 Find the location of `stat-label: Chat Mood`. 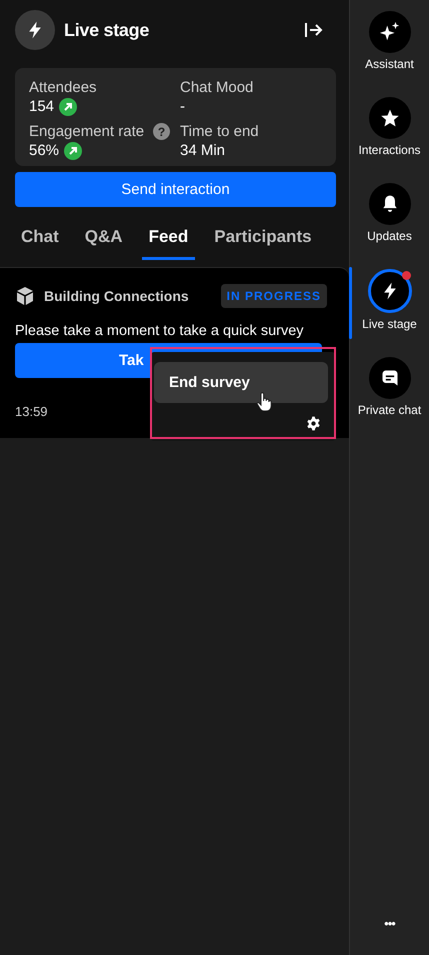

stat-label: Chat Mood is located at coordinates (217, 87).